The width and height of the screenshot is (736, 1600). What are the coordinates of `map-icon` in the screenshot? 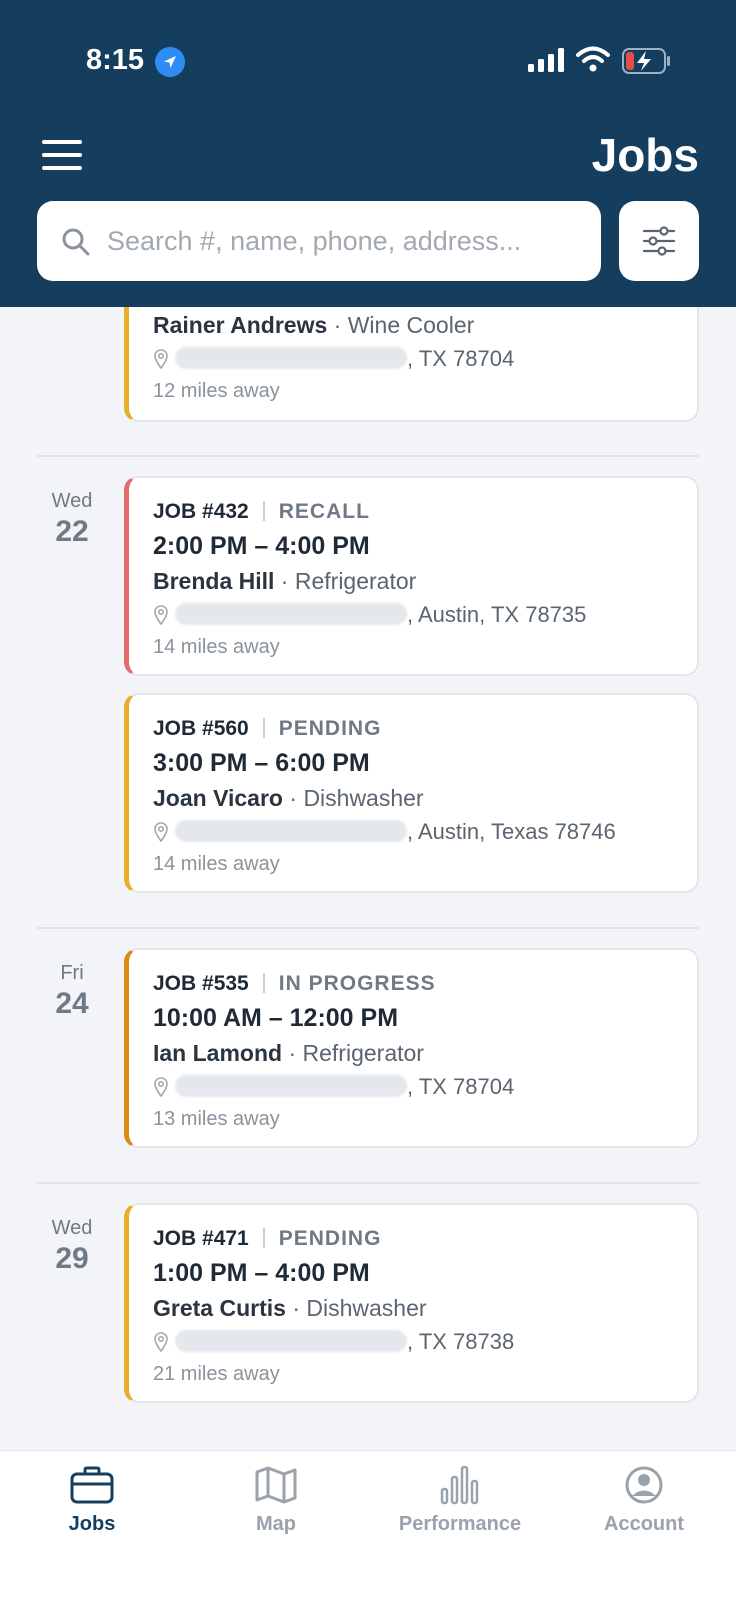 It's located at (276, 1485).